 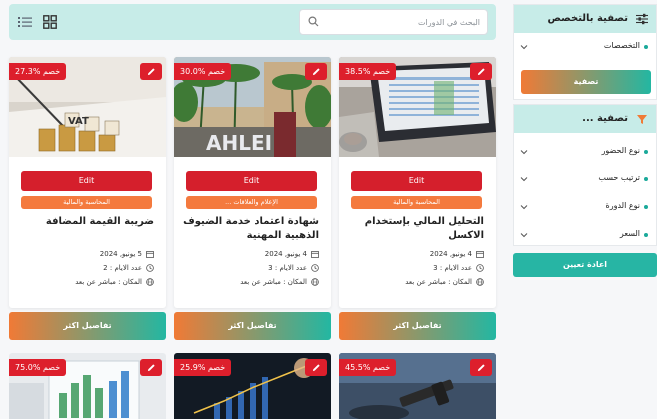 What do you see at coordinates (585, 179) in the screenshot?
I see `sort-by-dropdown: ترتيب حسب` at bounding box center [585, 179].